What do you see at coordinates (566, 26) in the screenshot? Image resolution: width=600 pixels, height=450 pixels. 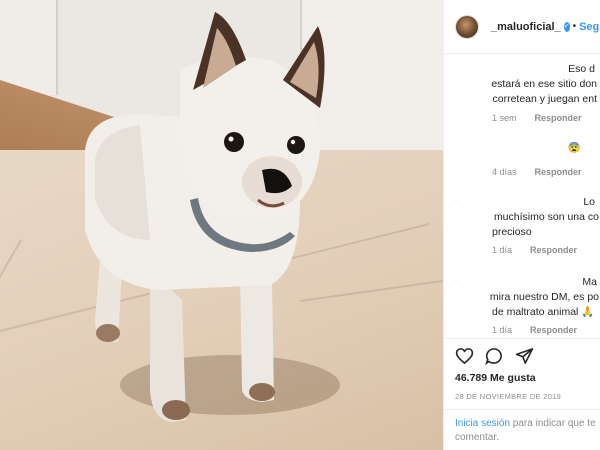 I see `verified-badge-icon: ✓` at bounding box center [566, 26].